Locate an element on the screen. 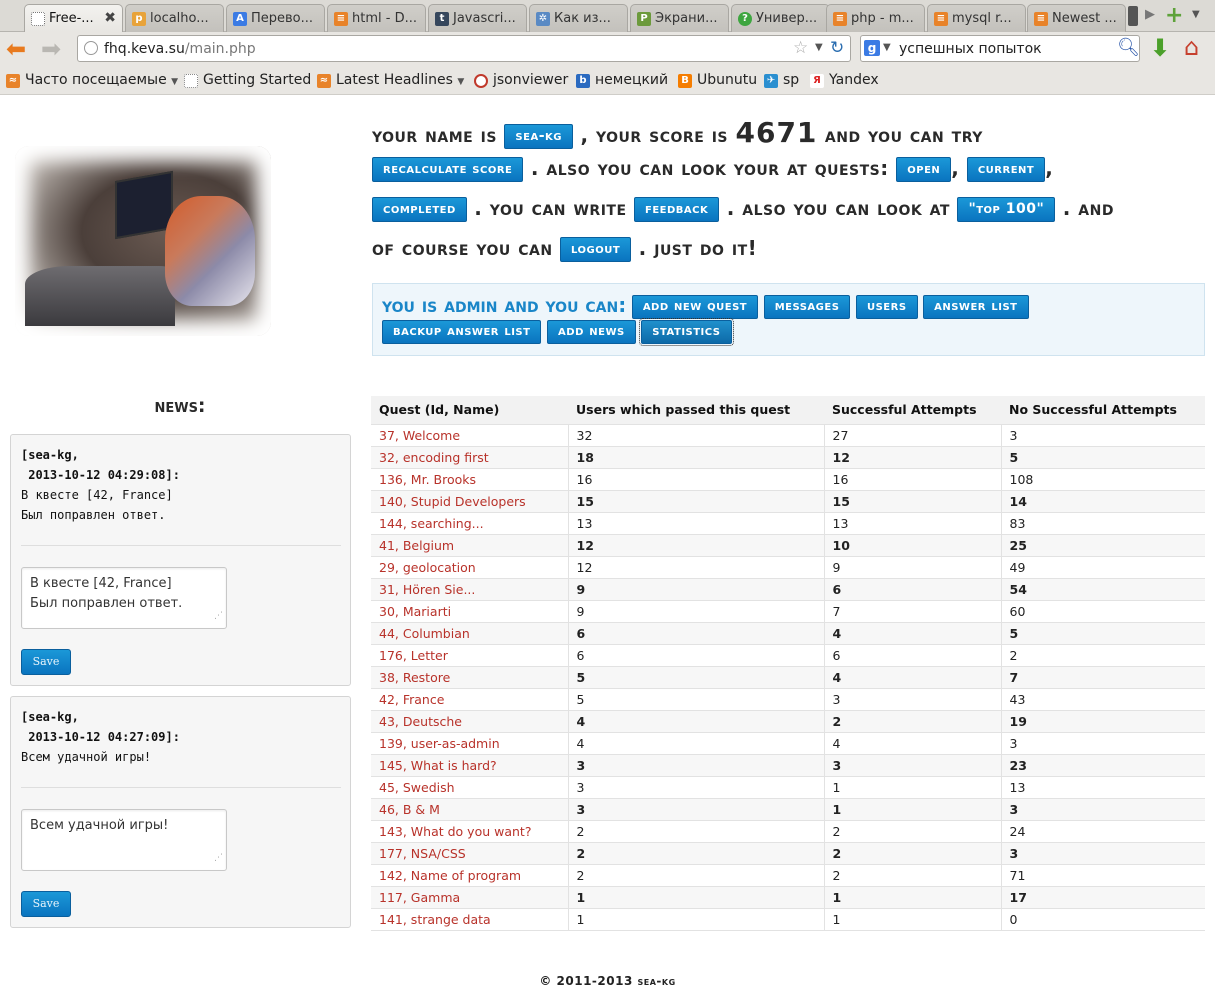 This screenshot has height=1000, width=1215. photo-laptop is located at coordinates (144, 205).